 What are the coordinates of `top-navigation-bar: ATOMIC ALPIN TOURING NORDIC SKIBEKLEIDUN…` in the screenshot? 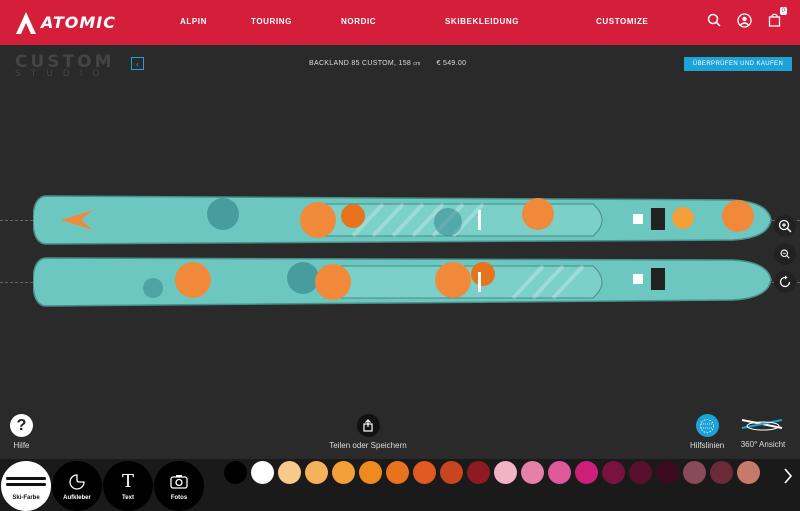 It's located at (400, 22).